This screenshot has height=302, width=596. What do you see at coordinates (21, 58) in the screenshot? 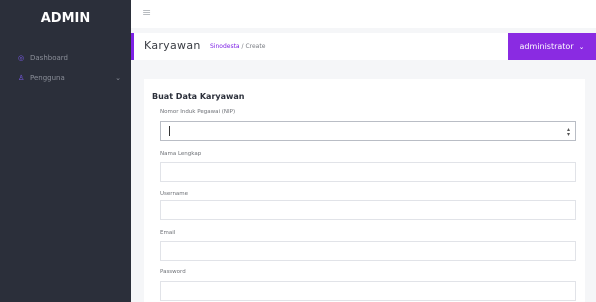
I see `dashboard-icon: ◎` at bounding box center [21, 58].